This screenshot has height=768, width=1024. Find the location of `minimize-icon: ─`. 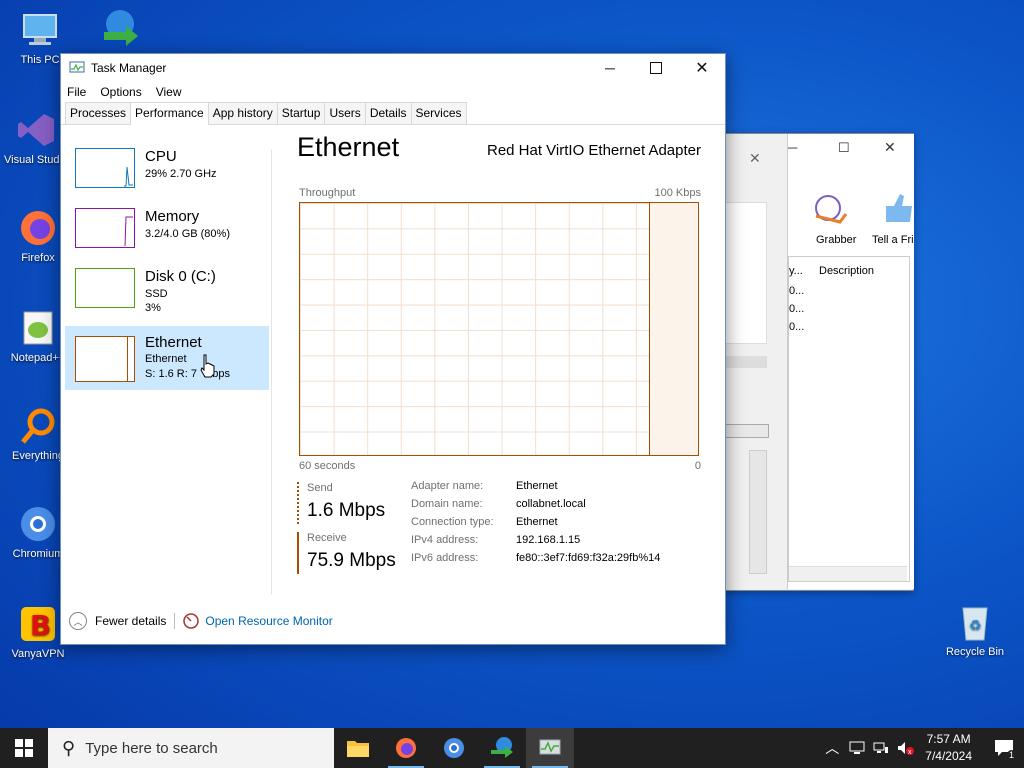

minimize-icon: ─ is located at coordinates (610, 68).